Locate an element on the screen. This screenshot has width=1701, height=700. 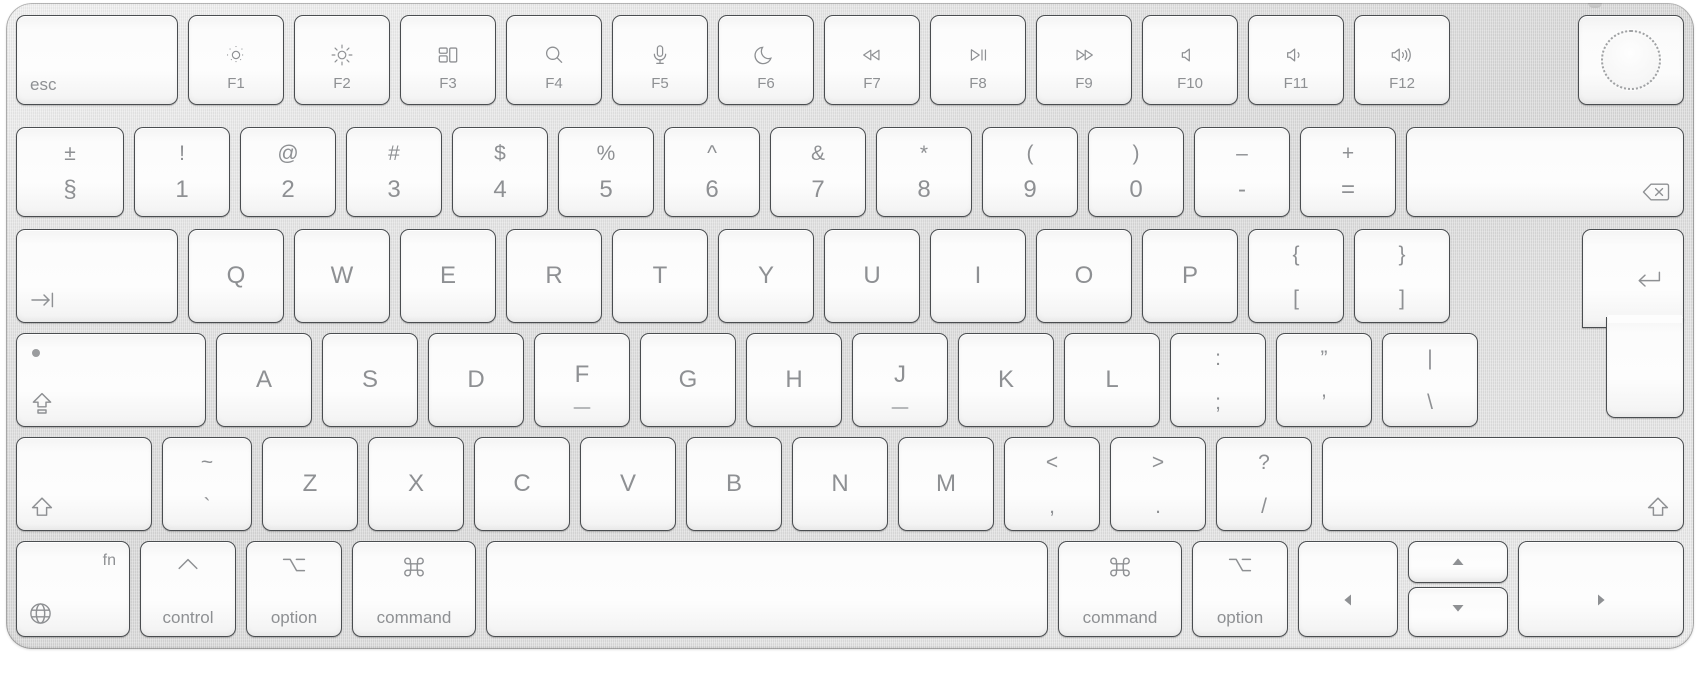
key-4: $ 4 is located at coordinates (500, 172).